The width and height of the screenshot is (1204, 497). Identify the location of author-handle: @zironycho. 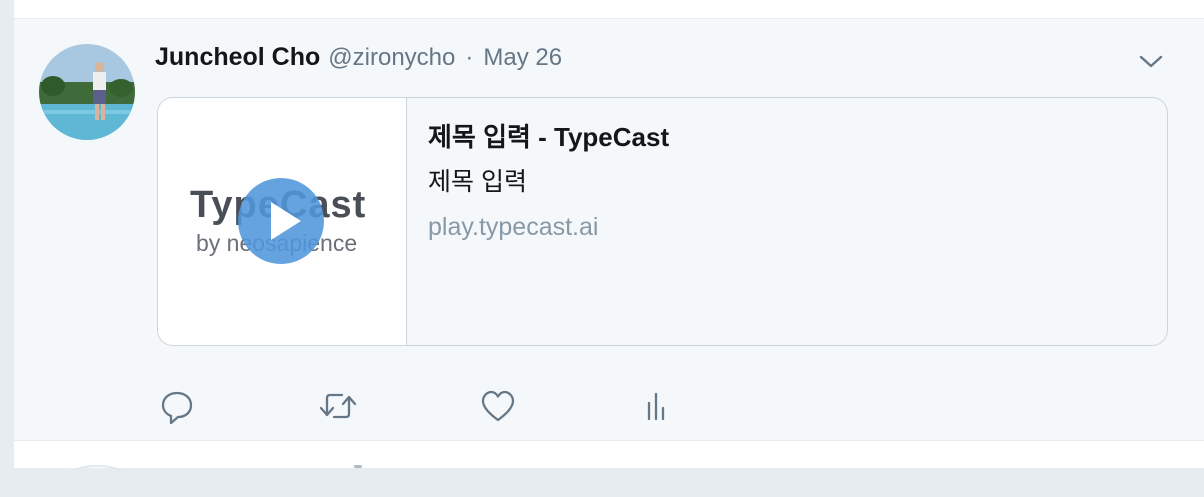
(391, 58).